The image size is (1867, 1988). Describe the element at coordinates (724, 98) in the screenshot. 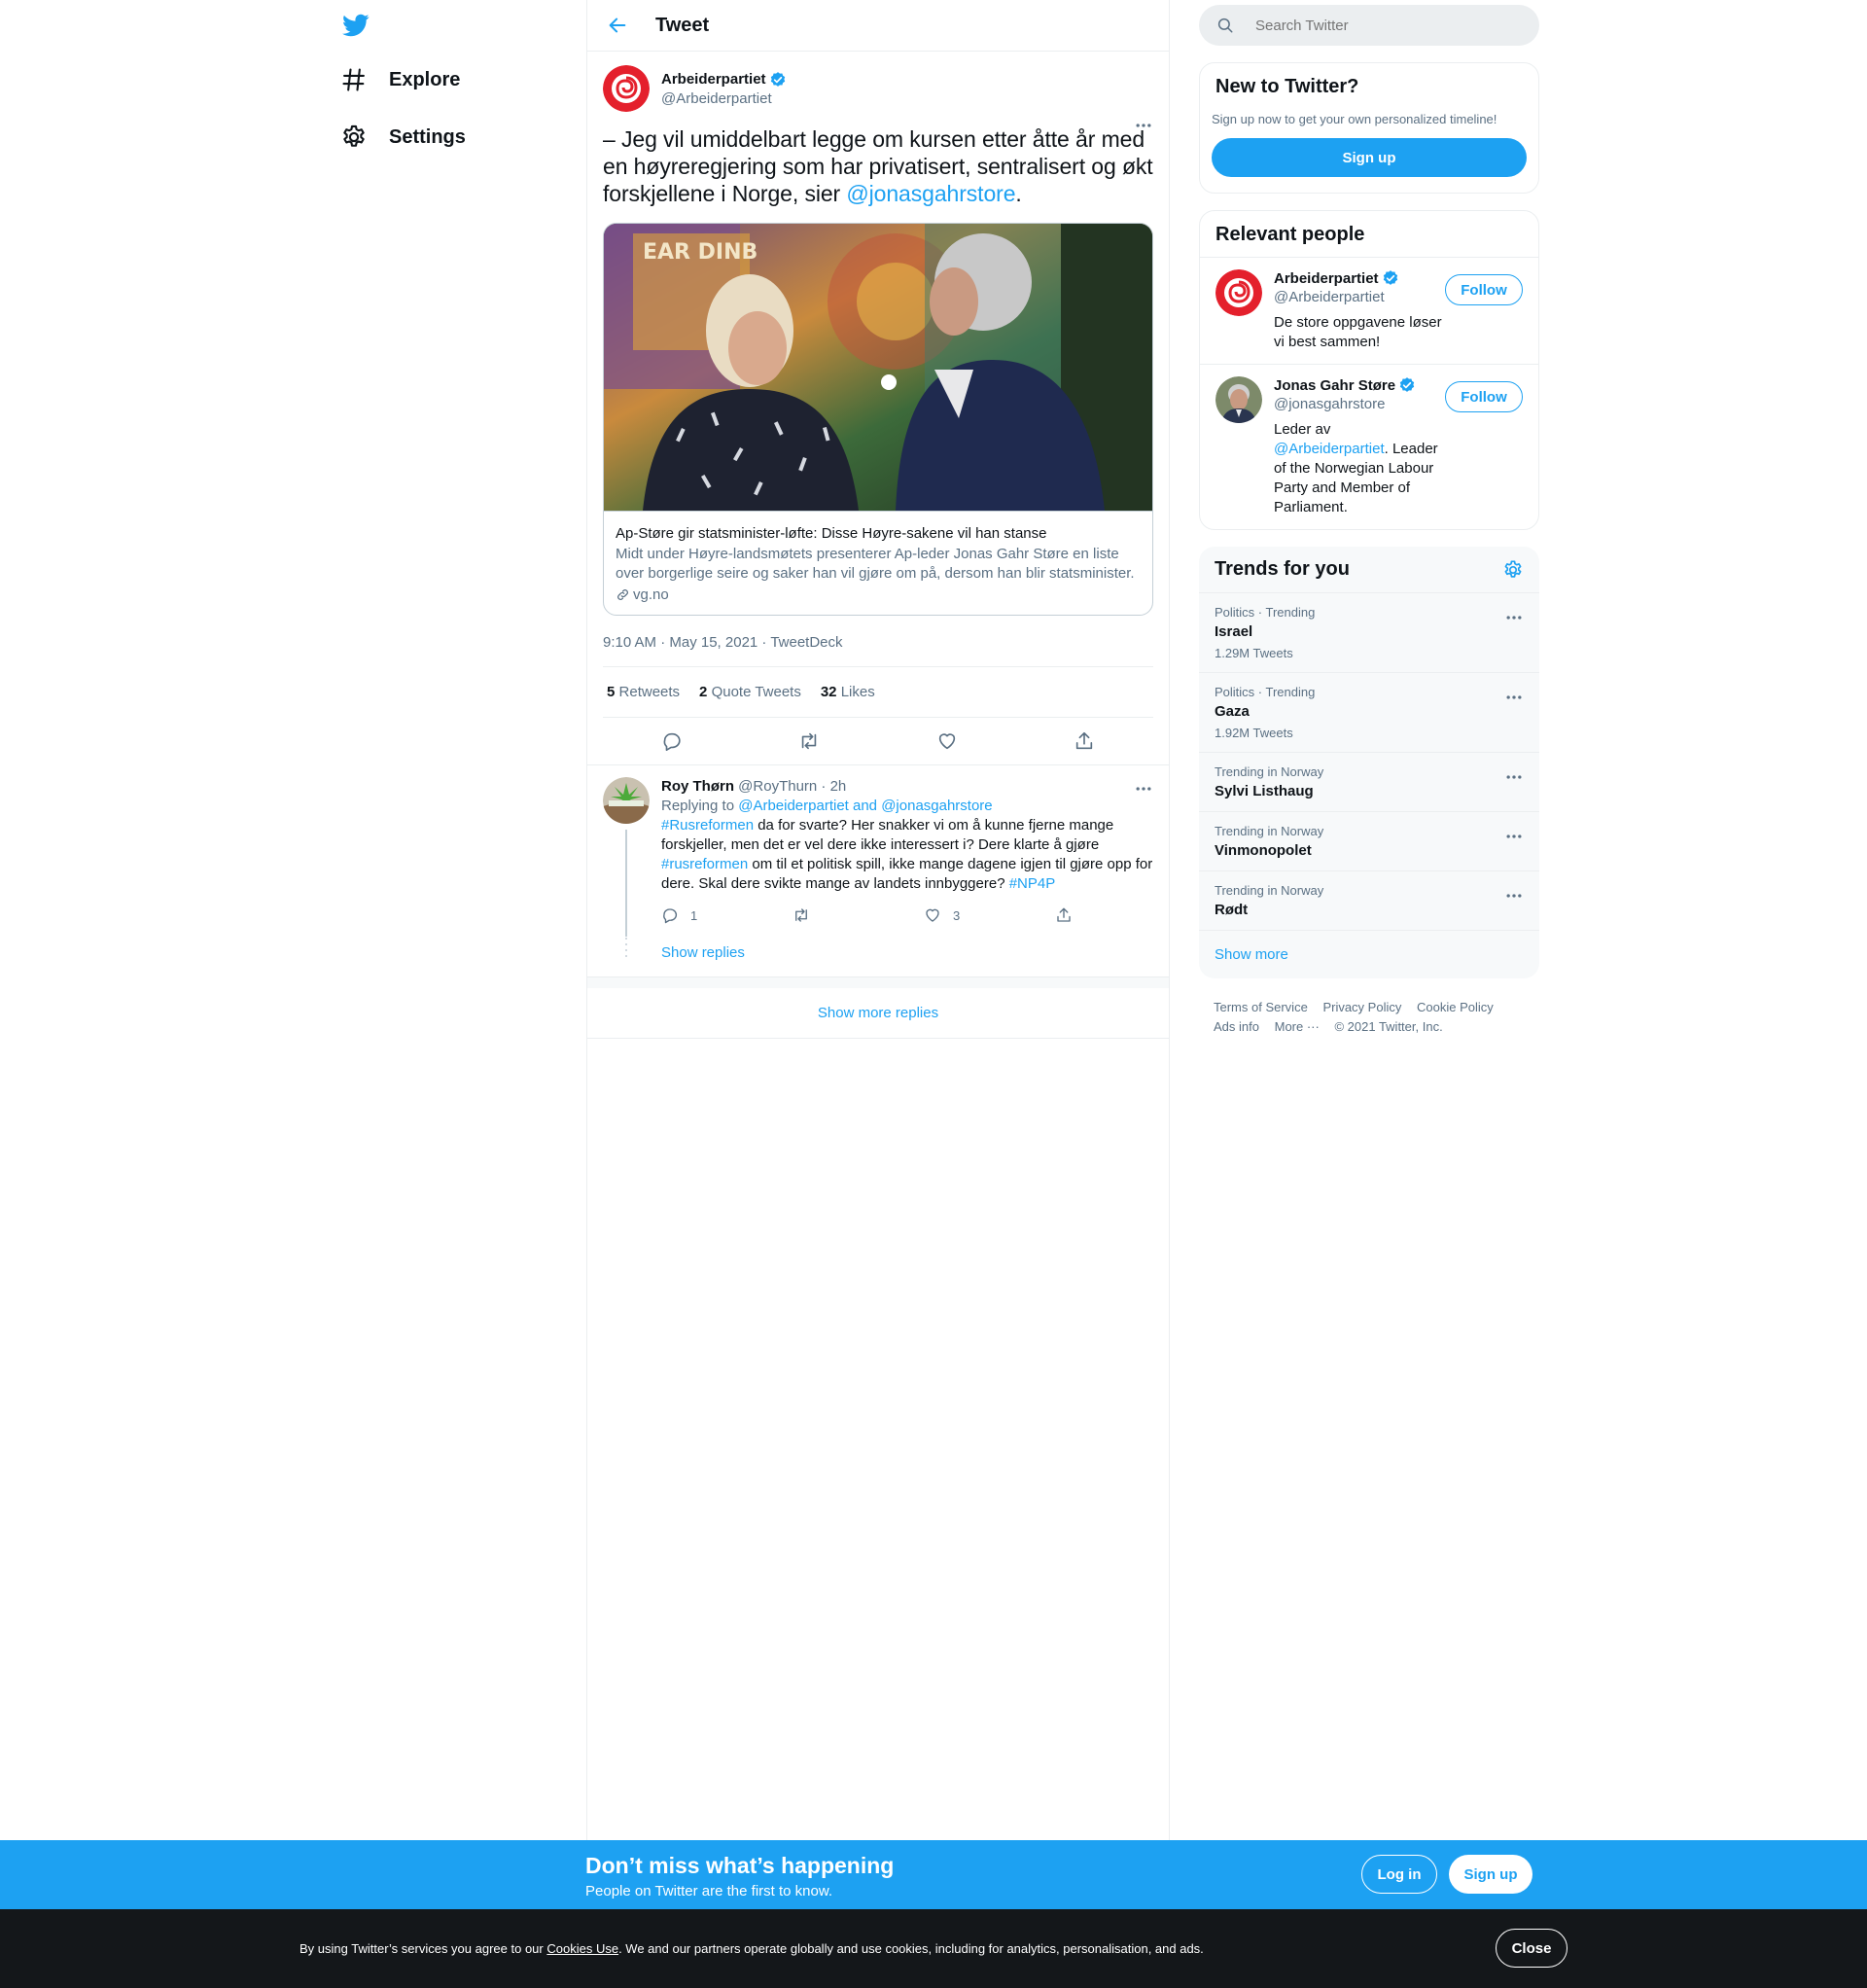

I see `author-handle: @Arbeiderpartiet` at that location.